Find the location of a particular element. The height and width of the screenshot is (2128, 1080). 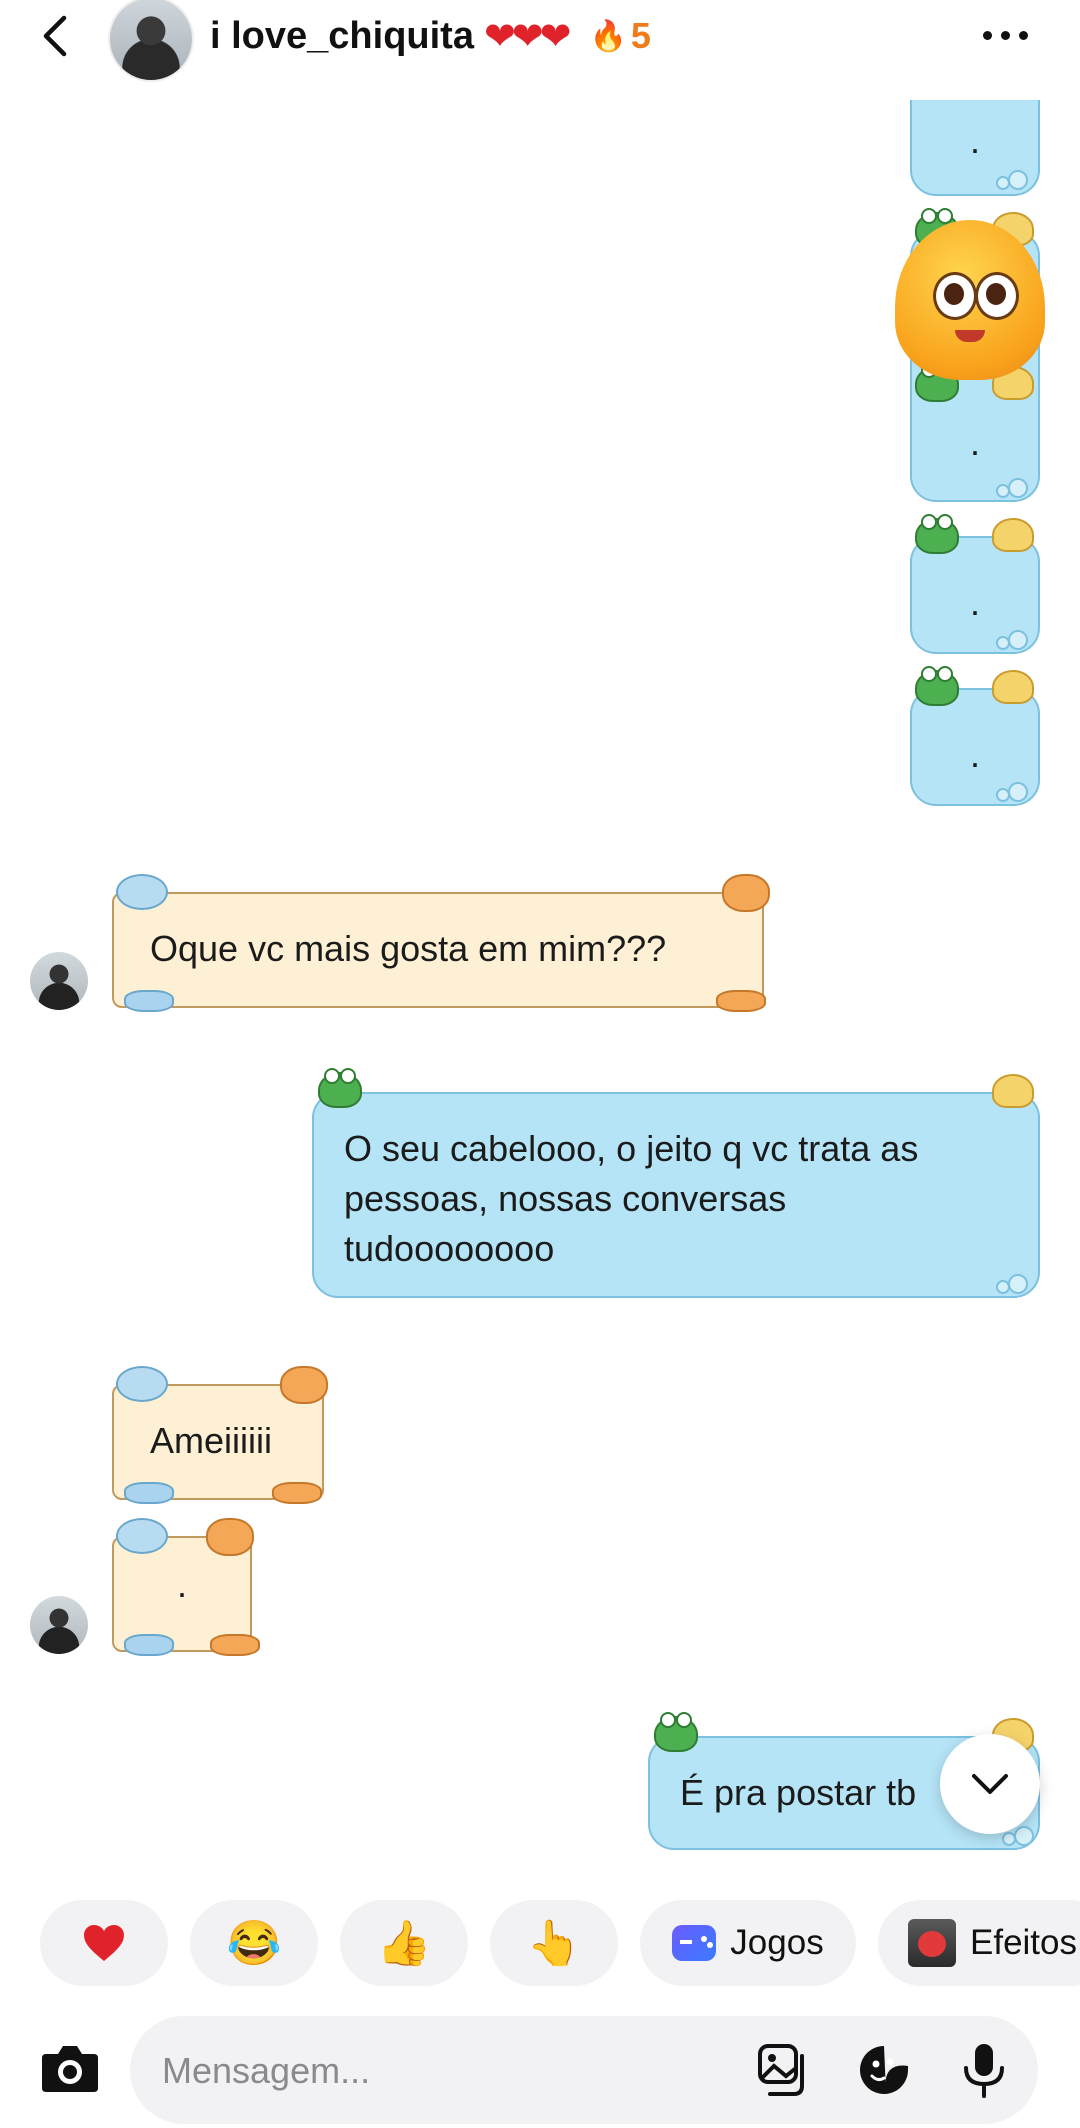

chat-header: i love_chiquita ❤❤❤ 🔥 5 is located at coordinates (540, 50).